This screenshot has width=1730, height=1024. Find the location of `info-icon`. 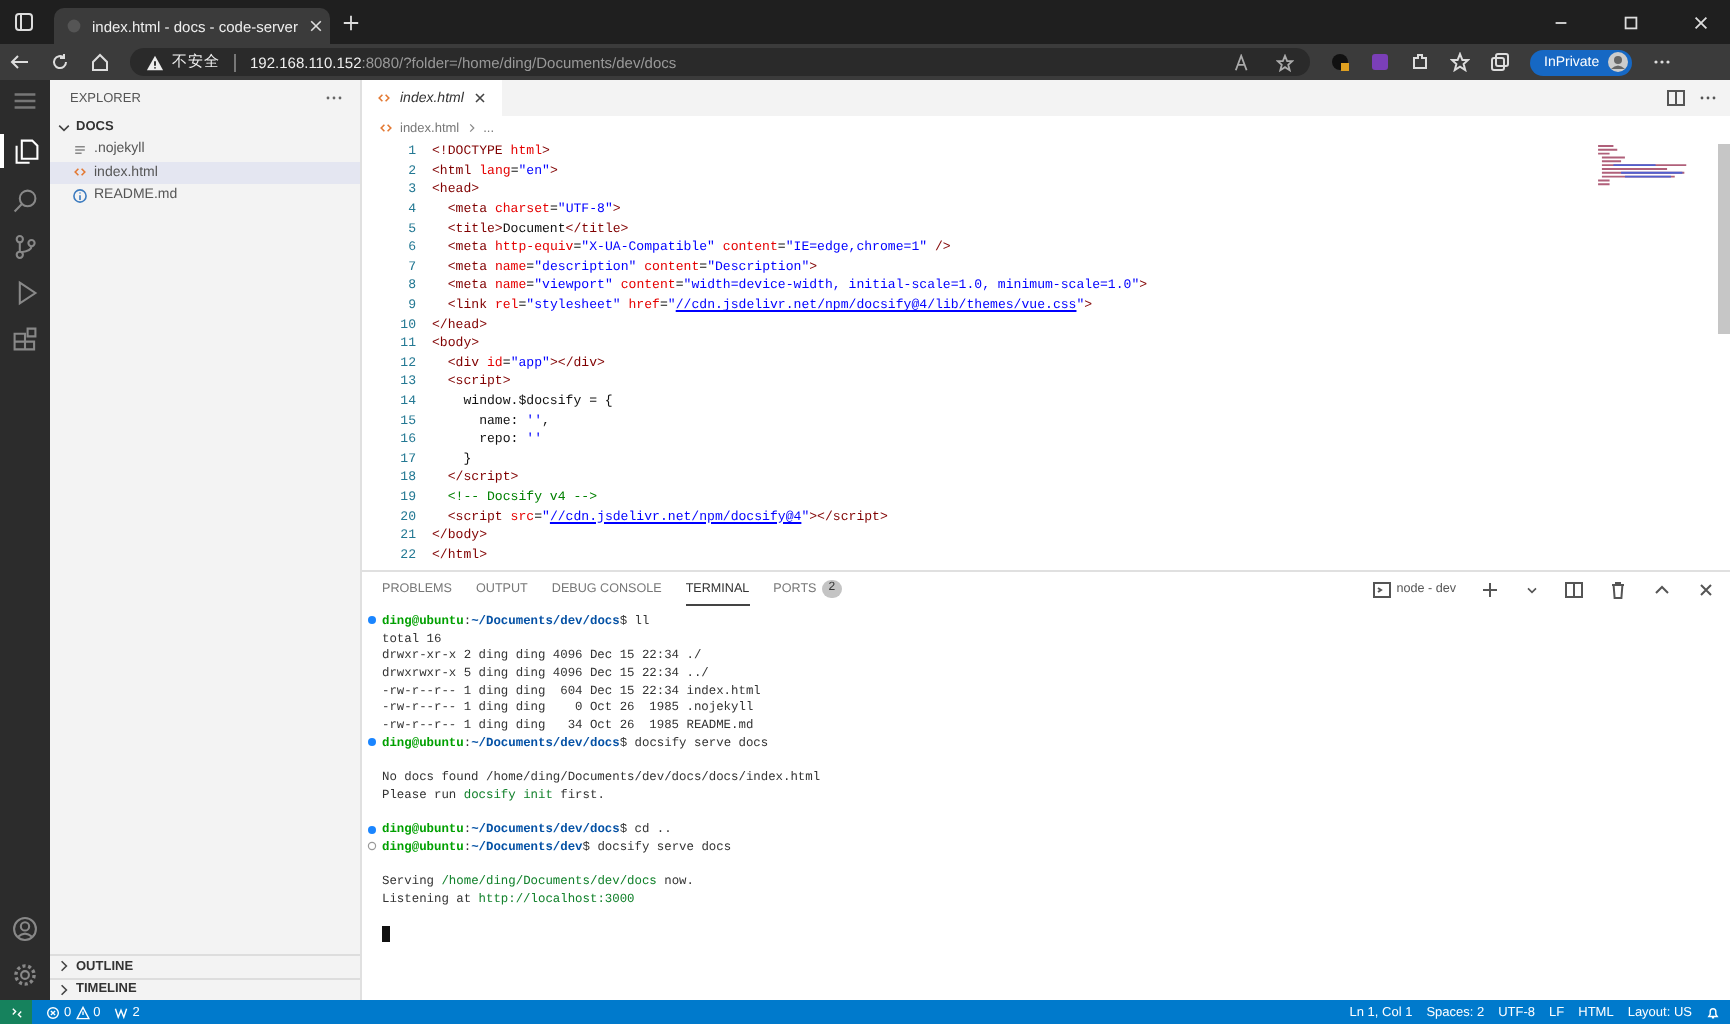

info-icon is located at coordinates (80, 195).